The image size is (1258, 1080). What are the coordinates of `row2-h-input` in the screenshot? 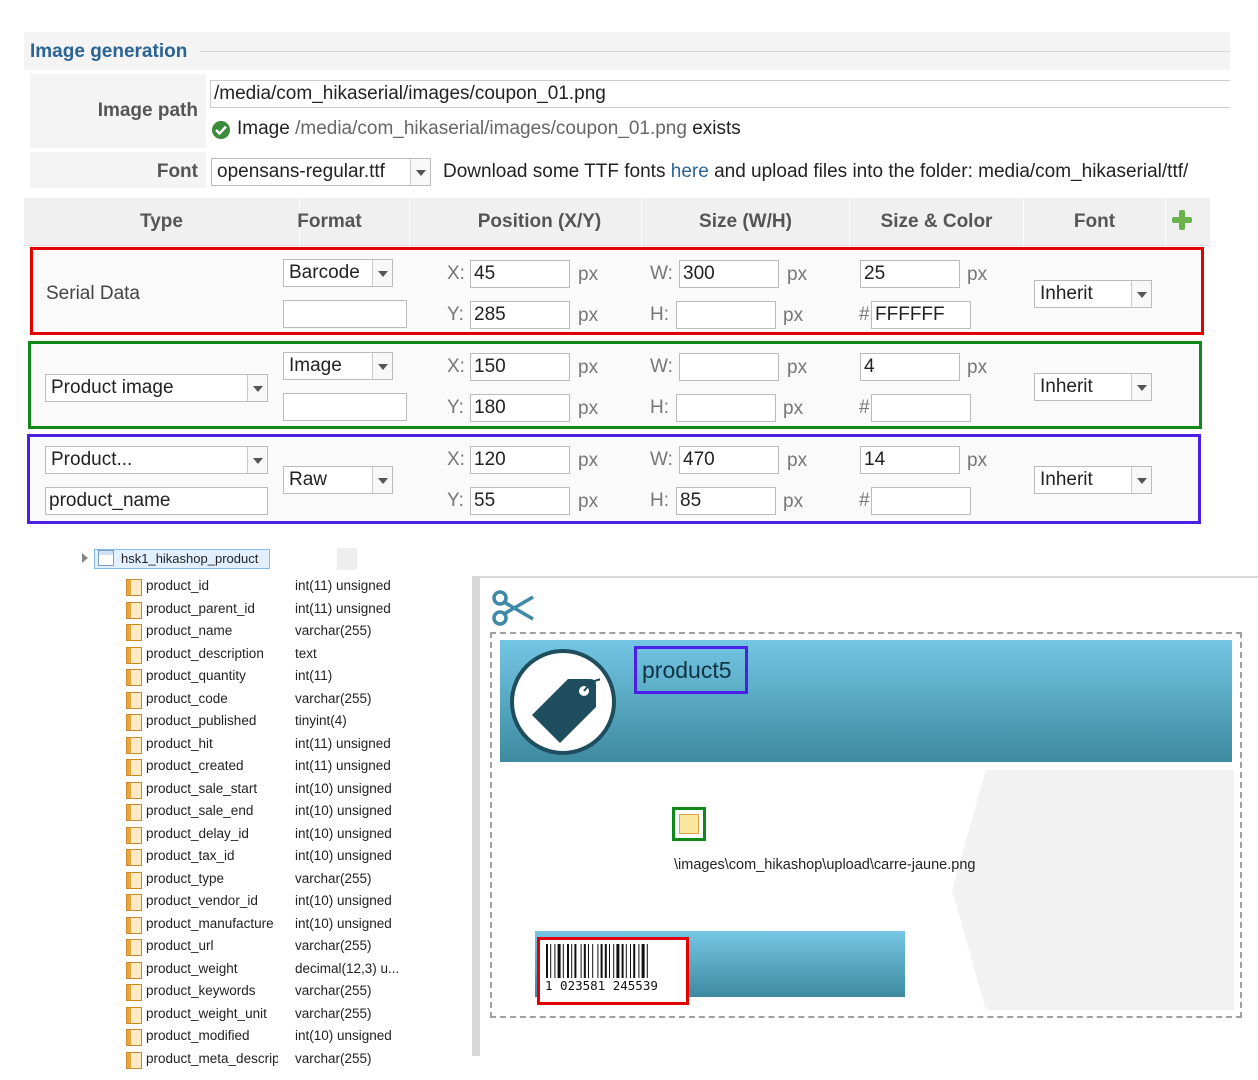 It's located at (726, 408).